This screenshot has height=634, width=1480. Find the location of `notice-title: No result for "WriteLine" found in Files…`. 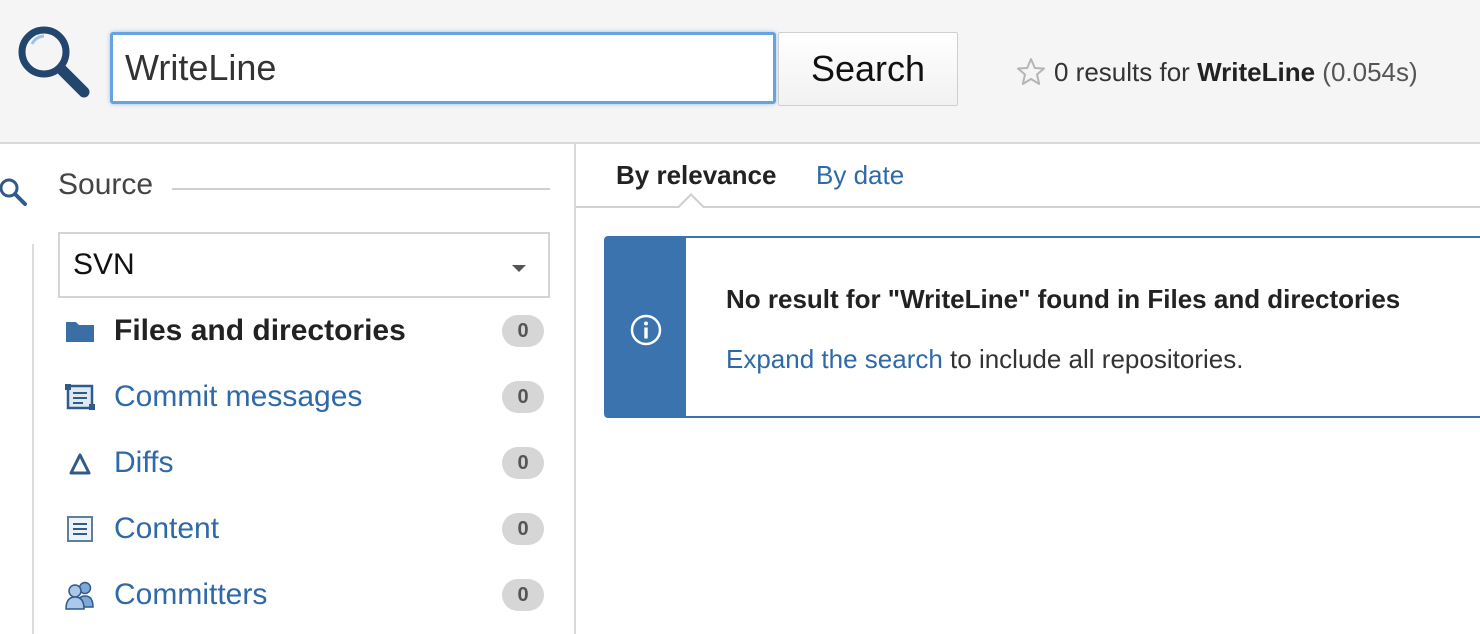

notice-title: No result for "WriteLine" found in Files… is located at coordinates (1063, 299).